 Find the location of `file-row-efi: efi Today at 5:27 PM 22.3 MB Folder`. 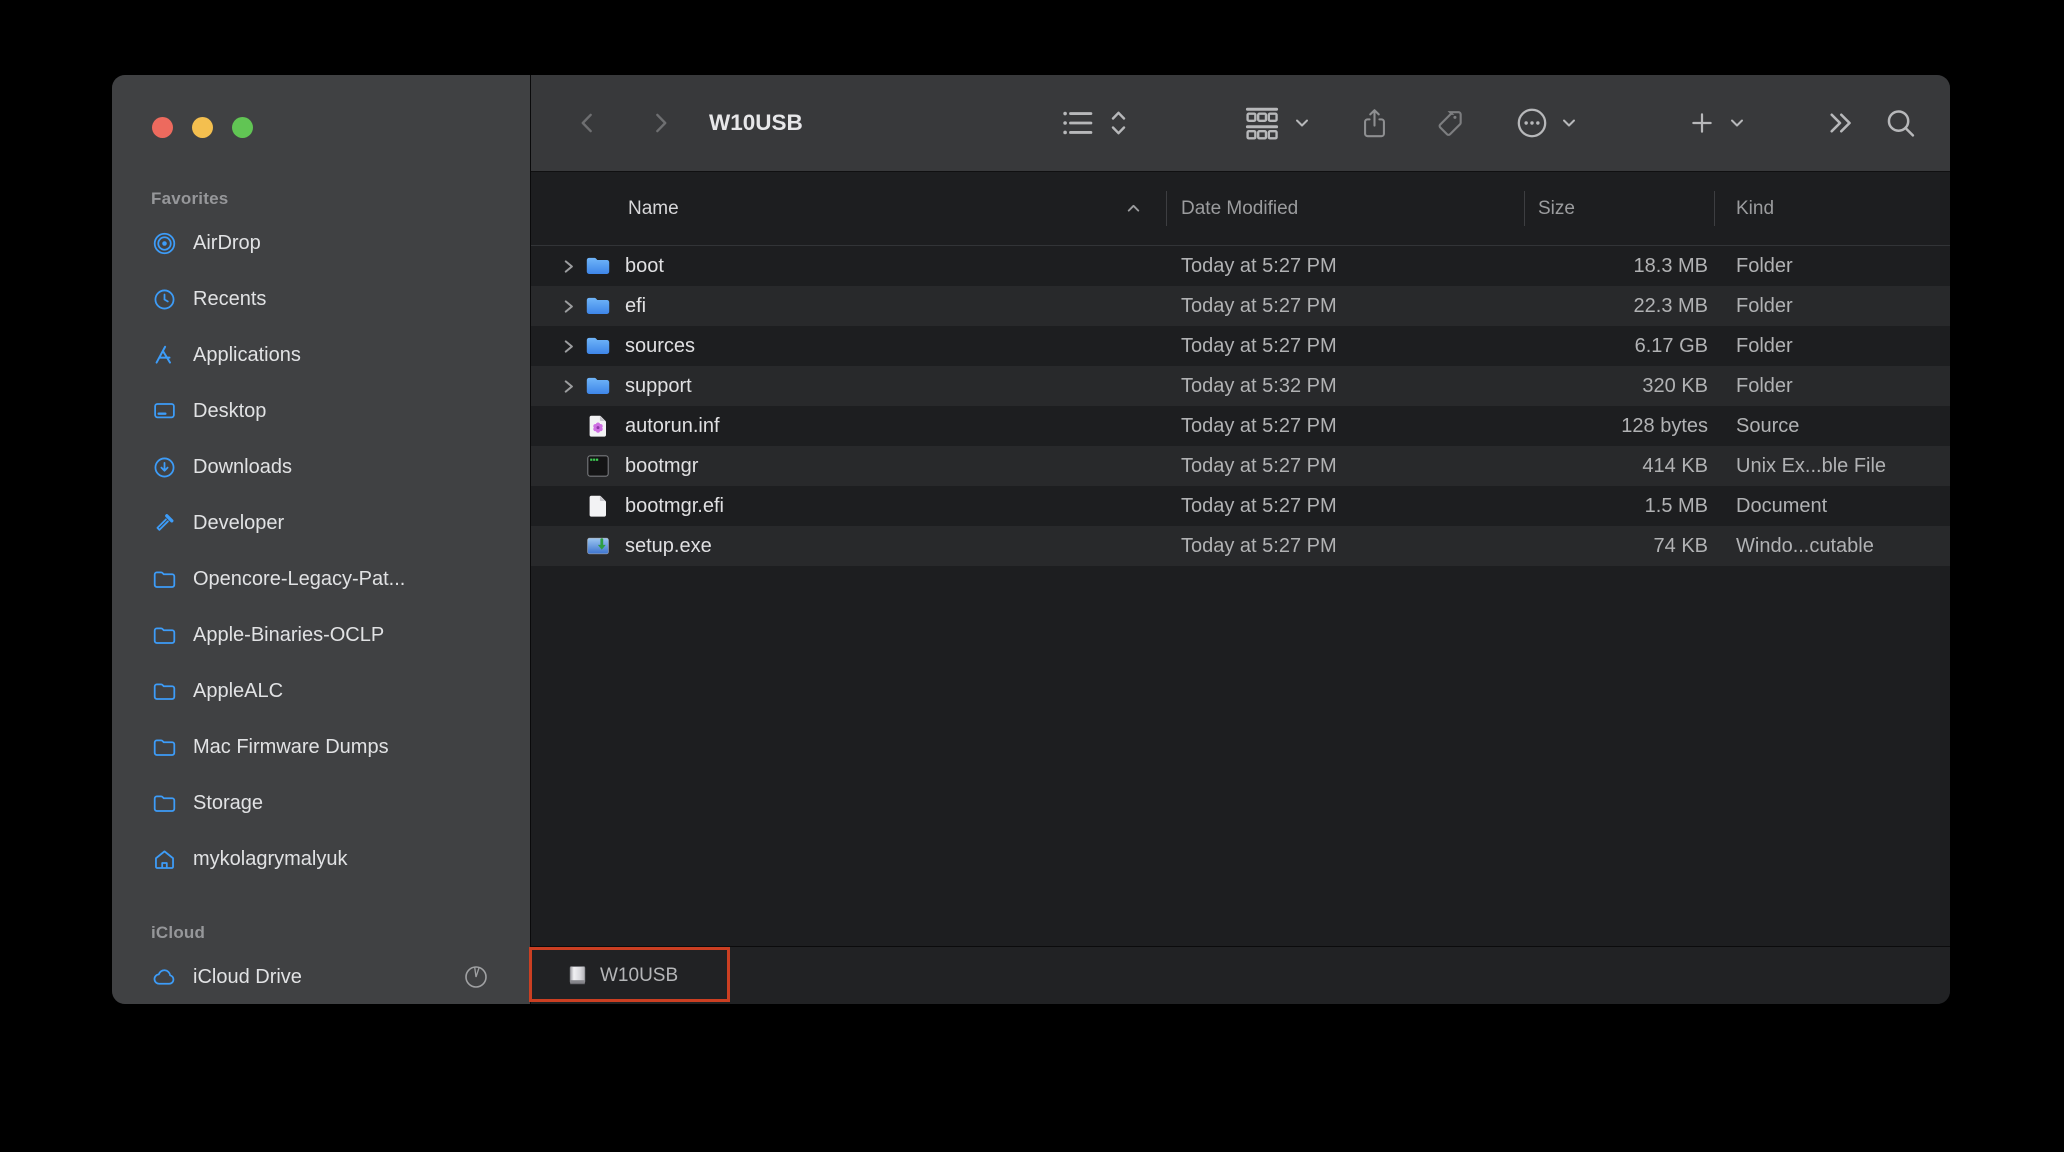

file-row-efi: efi Today at 5:27 PM 22.3 MB Folder is located at coordinates (1240, 306).